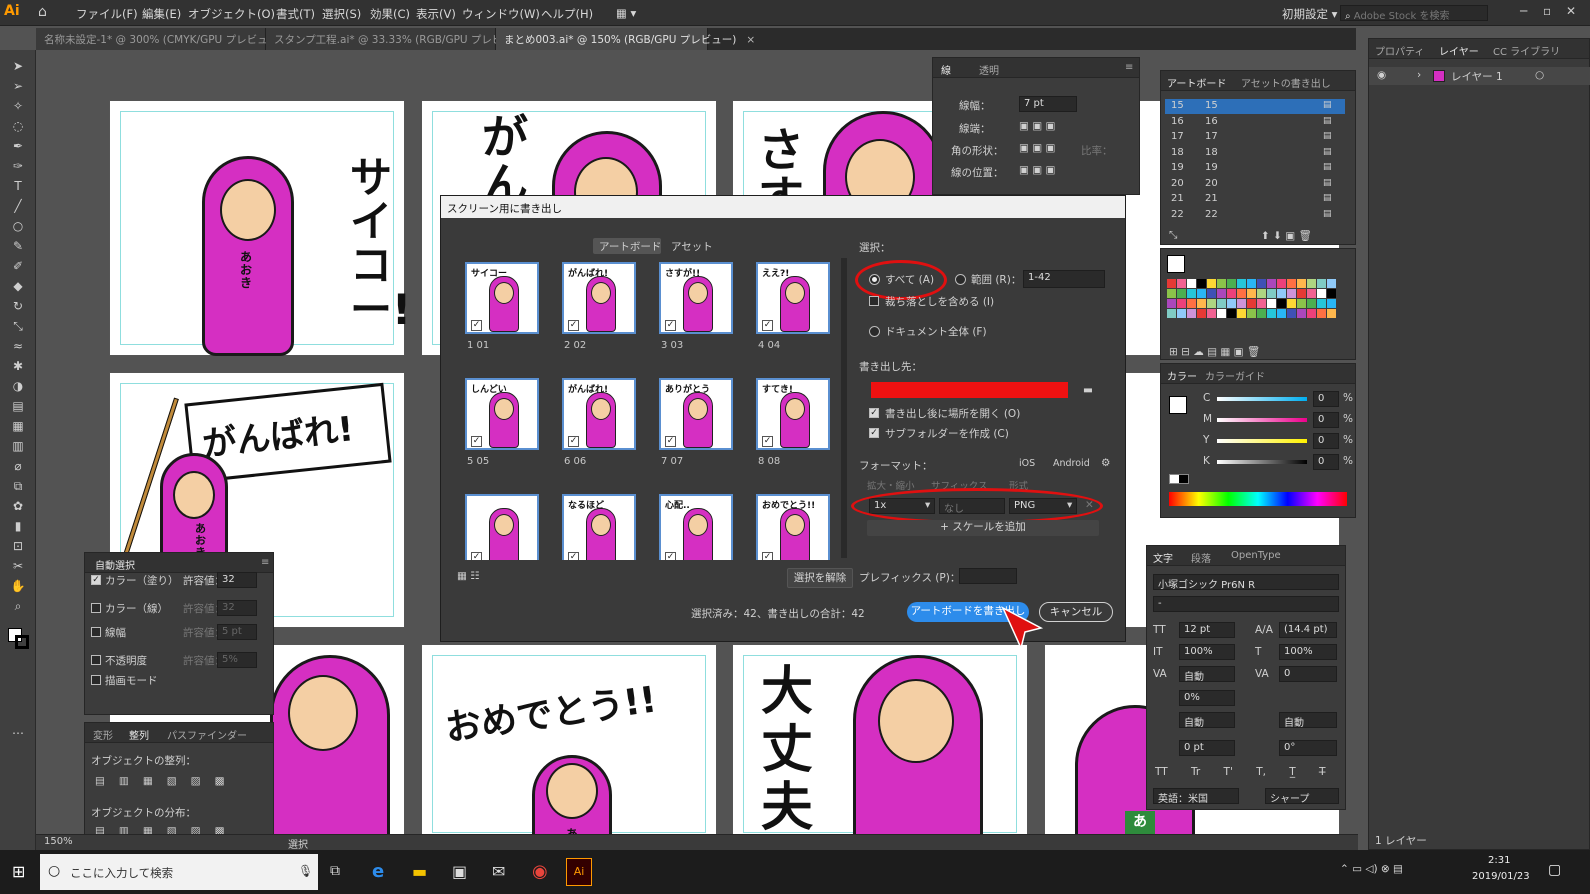 The image size is (1590, 894). Describe the element at coordinates (750, 40) in the screenshot. I see `close-tab-icon: ×` at that location.